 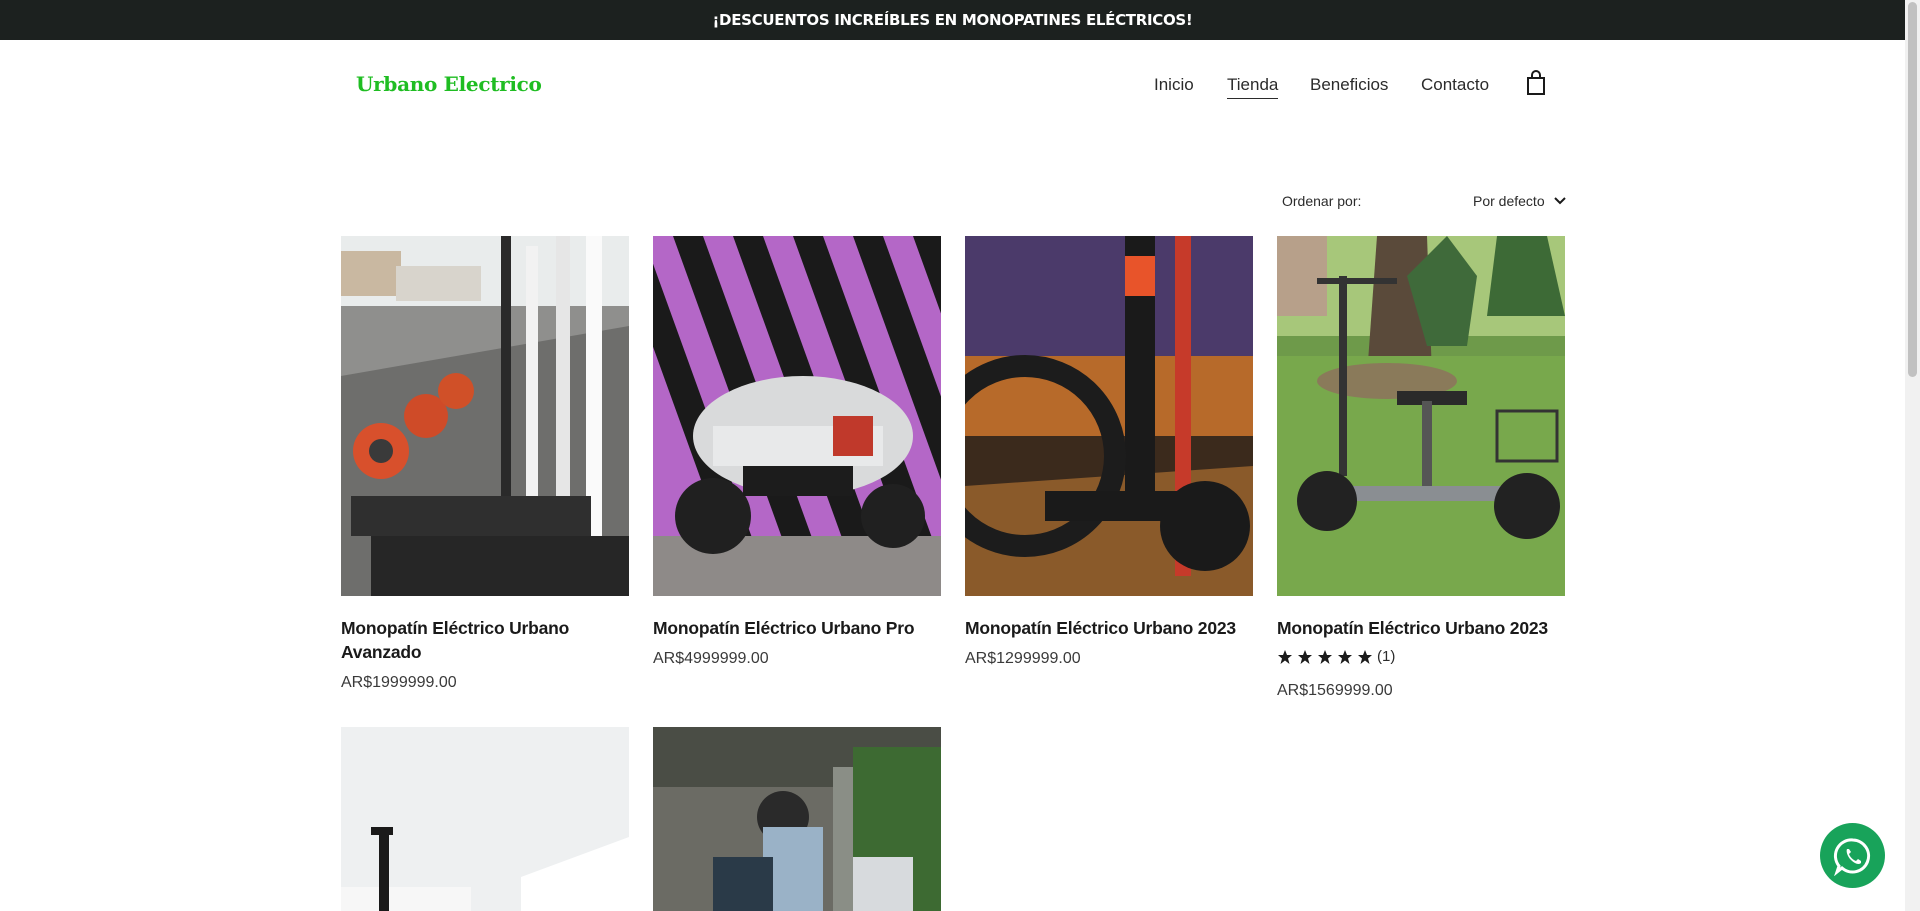 What do you see at coordinates (1336, 656) in the screenshot?
I see `product-rating: (1)` at bounding box center [1336, 656].